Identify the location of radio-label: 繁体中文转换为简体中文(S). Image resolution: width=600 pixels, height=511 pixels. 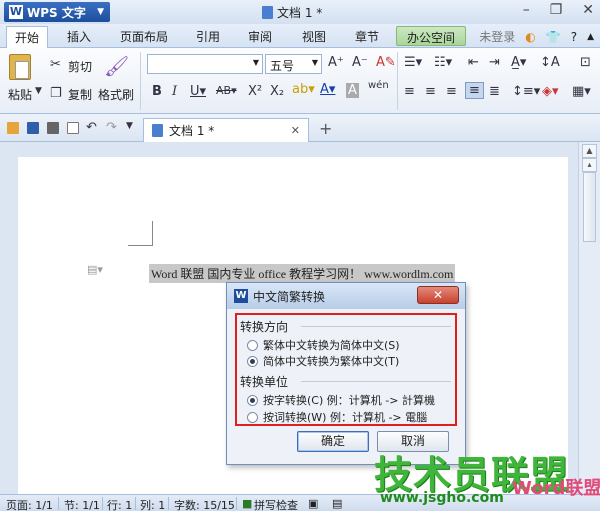
(331, 345).